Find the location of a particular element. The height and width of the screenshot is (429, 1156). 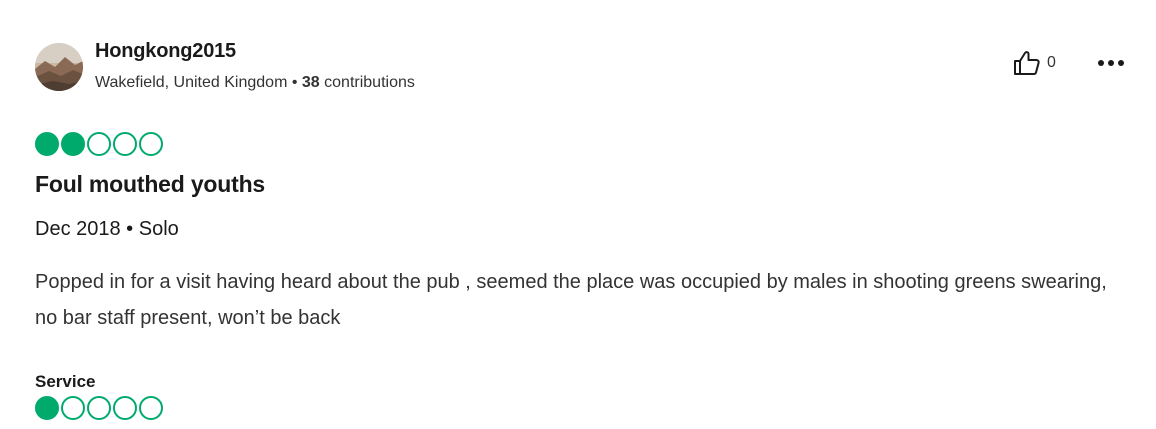

helpful-vote-button: 0 is located at coordinates (1034, 63).